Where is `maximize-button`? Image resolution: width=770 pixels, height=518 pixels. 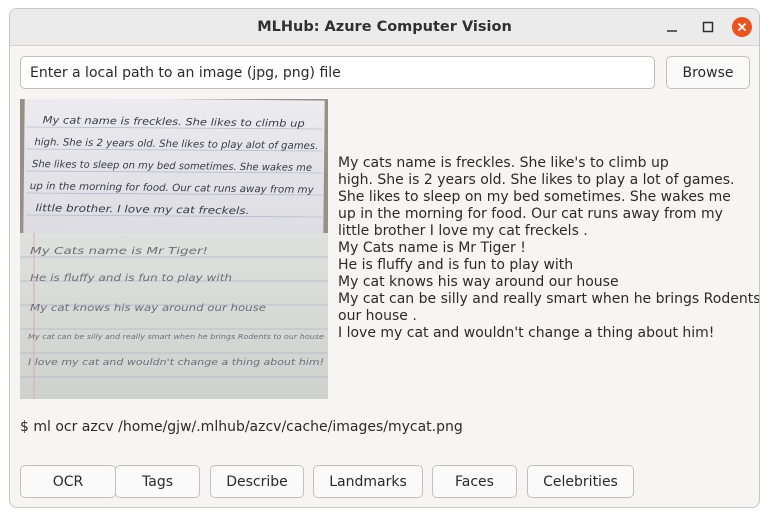
maximize-button is located at coordinates (708, 27).